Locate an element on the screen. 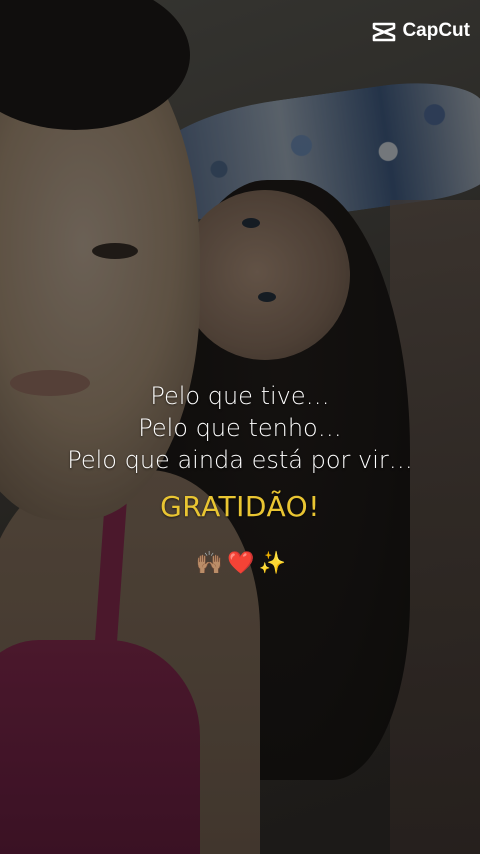 The height and width of the screenshot is (854, 480). capcut-logo-icon is located at coordinates (384, 32).